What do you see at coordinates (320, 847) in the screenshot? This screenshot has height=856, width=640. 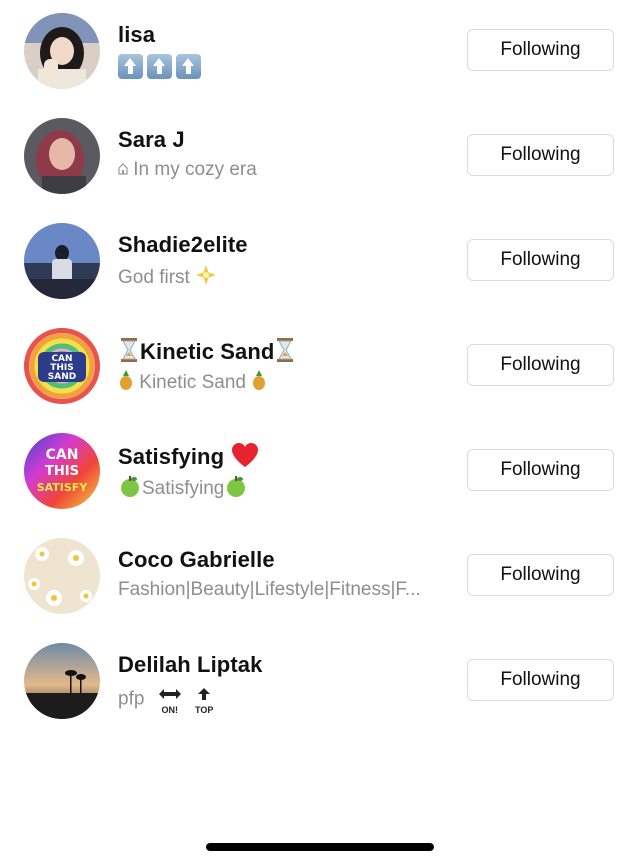 I see `home-indicator` at bounding box center [320, 847].